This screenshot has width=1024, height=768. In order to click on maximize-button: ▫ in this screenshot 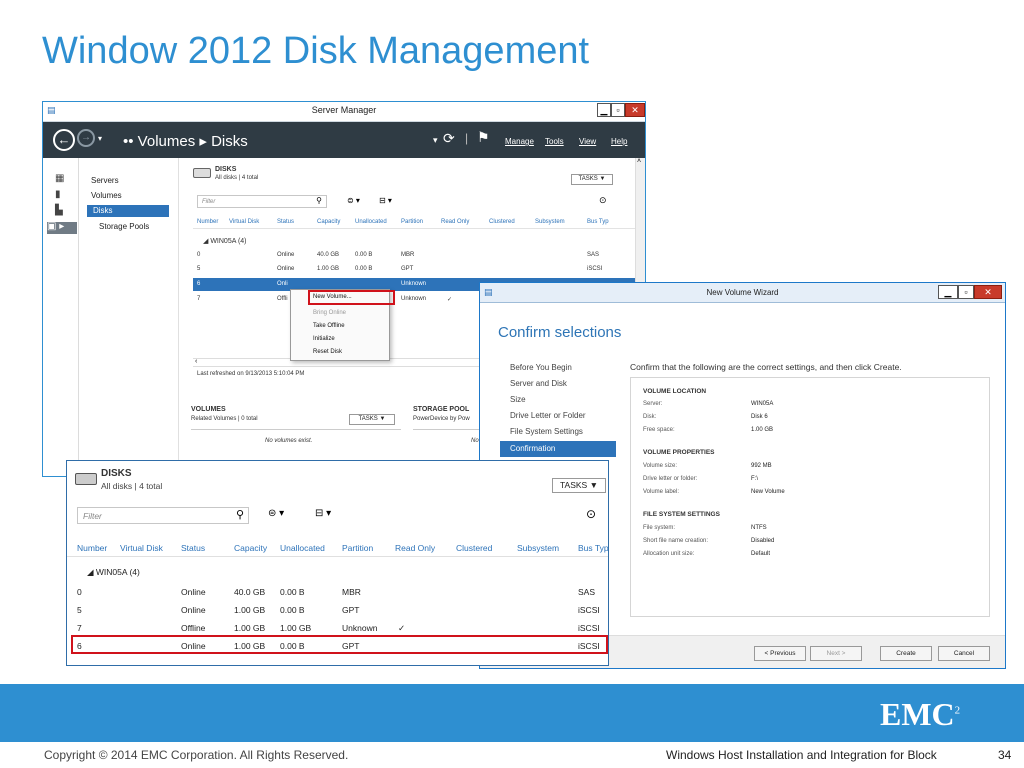, I will do `click(618, 110)`.